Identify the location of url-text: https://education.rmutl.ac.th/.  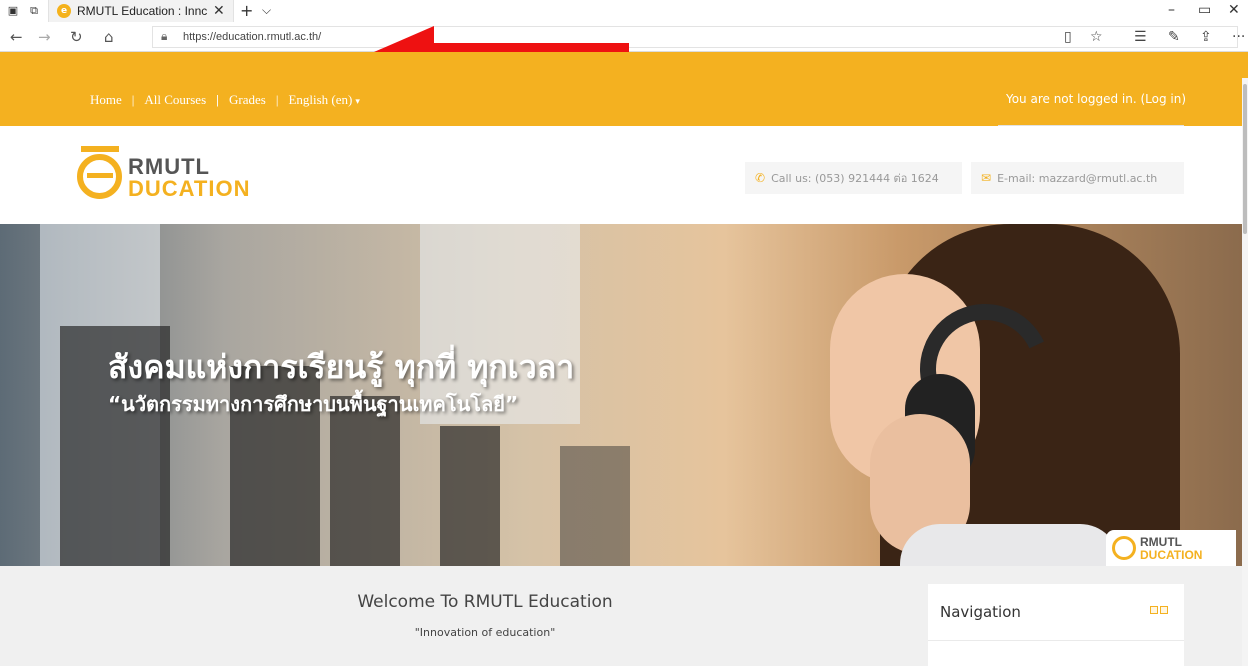
(252, 37).